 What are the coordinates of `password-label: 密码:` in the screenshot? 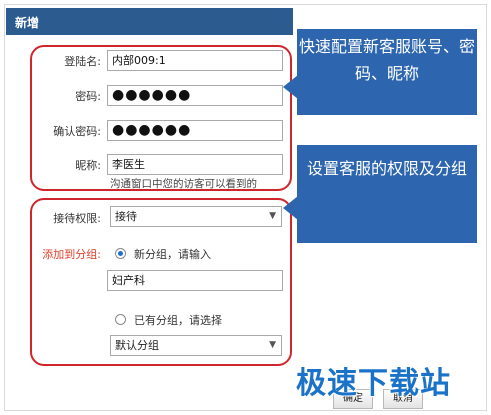 It's located at (88, 96).